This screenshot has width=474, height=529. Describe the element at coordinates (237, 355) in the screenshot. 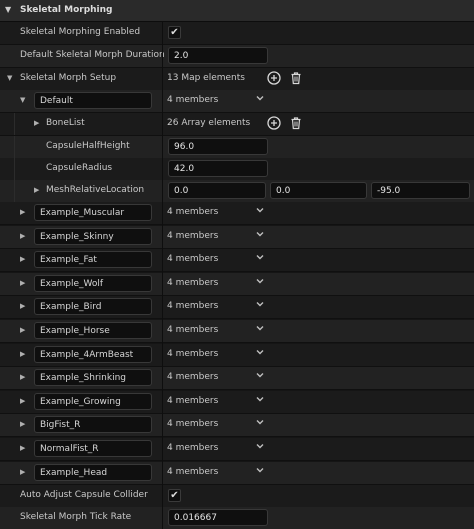

I see `map-entry: ▶ Example_4ArmBeast 4 members` at that location.